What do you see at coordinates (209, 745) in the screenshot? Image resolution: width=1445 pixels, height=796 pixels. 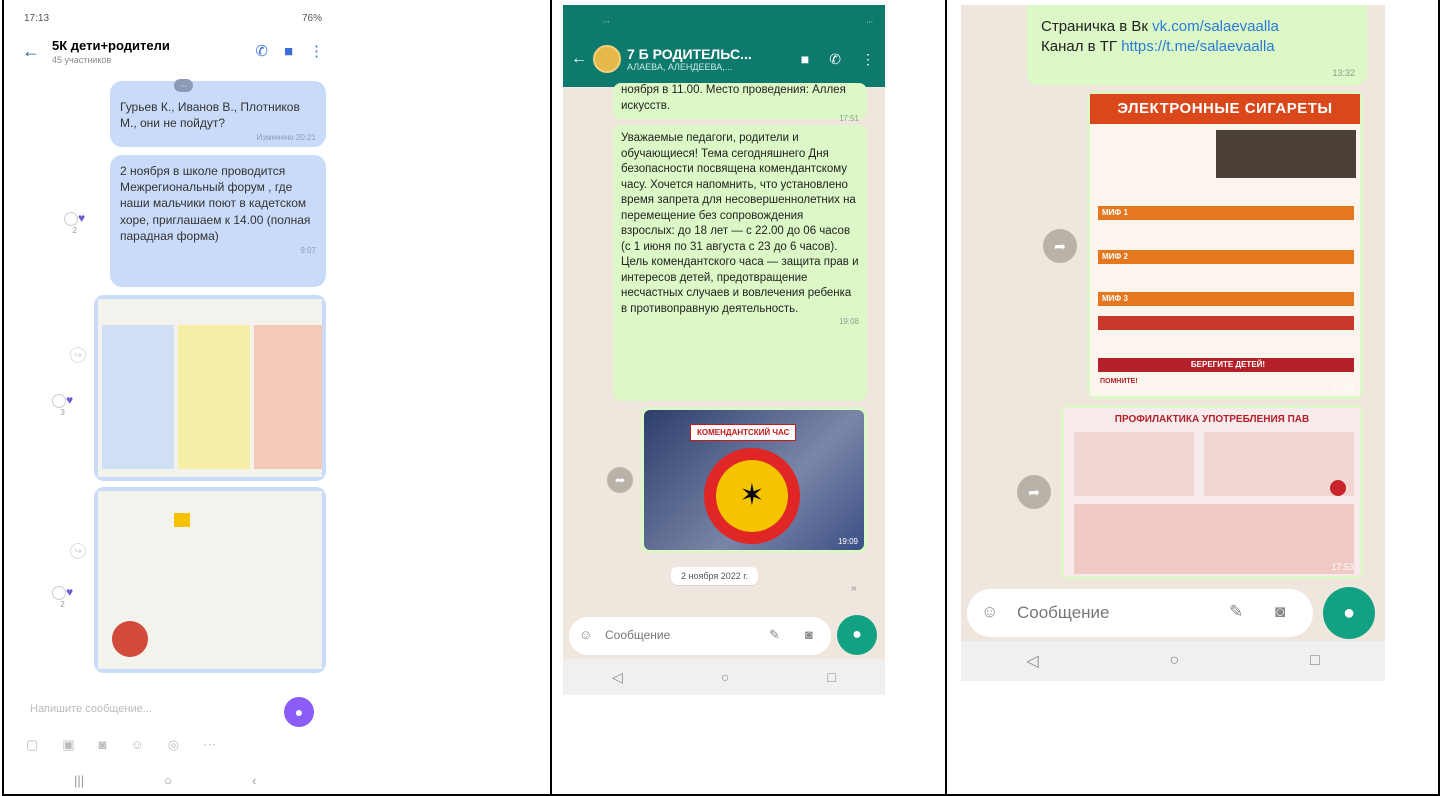 I see `more-tools-icon: ⋯` at bounding box center [209, 745].